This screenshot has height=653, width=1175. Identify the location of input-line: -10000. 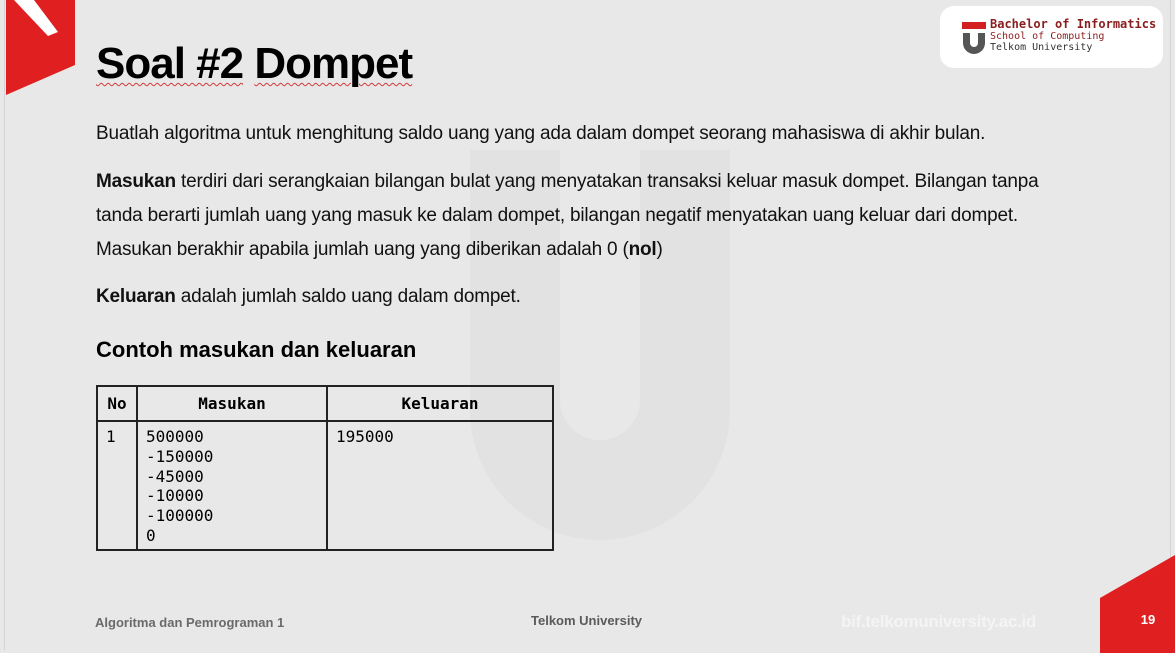
(175, 496).